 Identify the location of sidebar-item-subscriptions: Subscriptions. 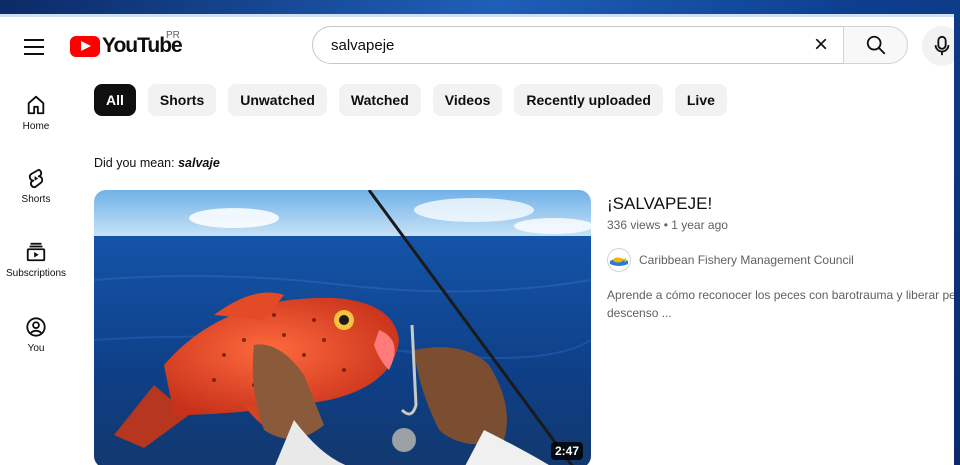
(36, 260).